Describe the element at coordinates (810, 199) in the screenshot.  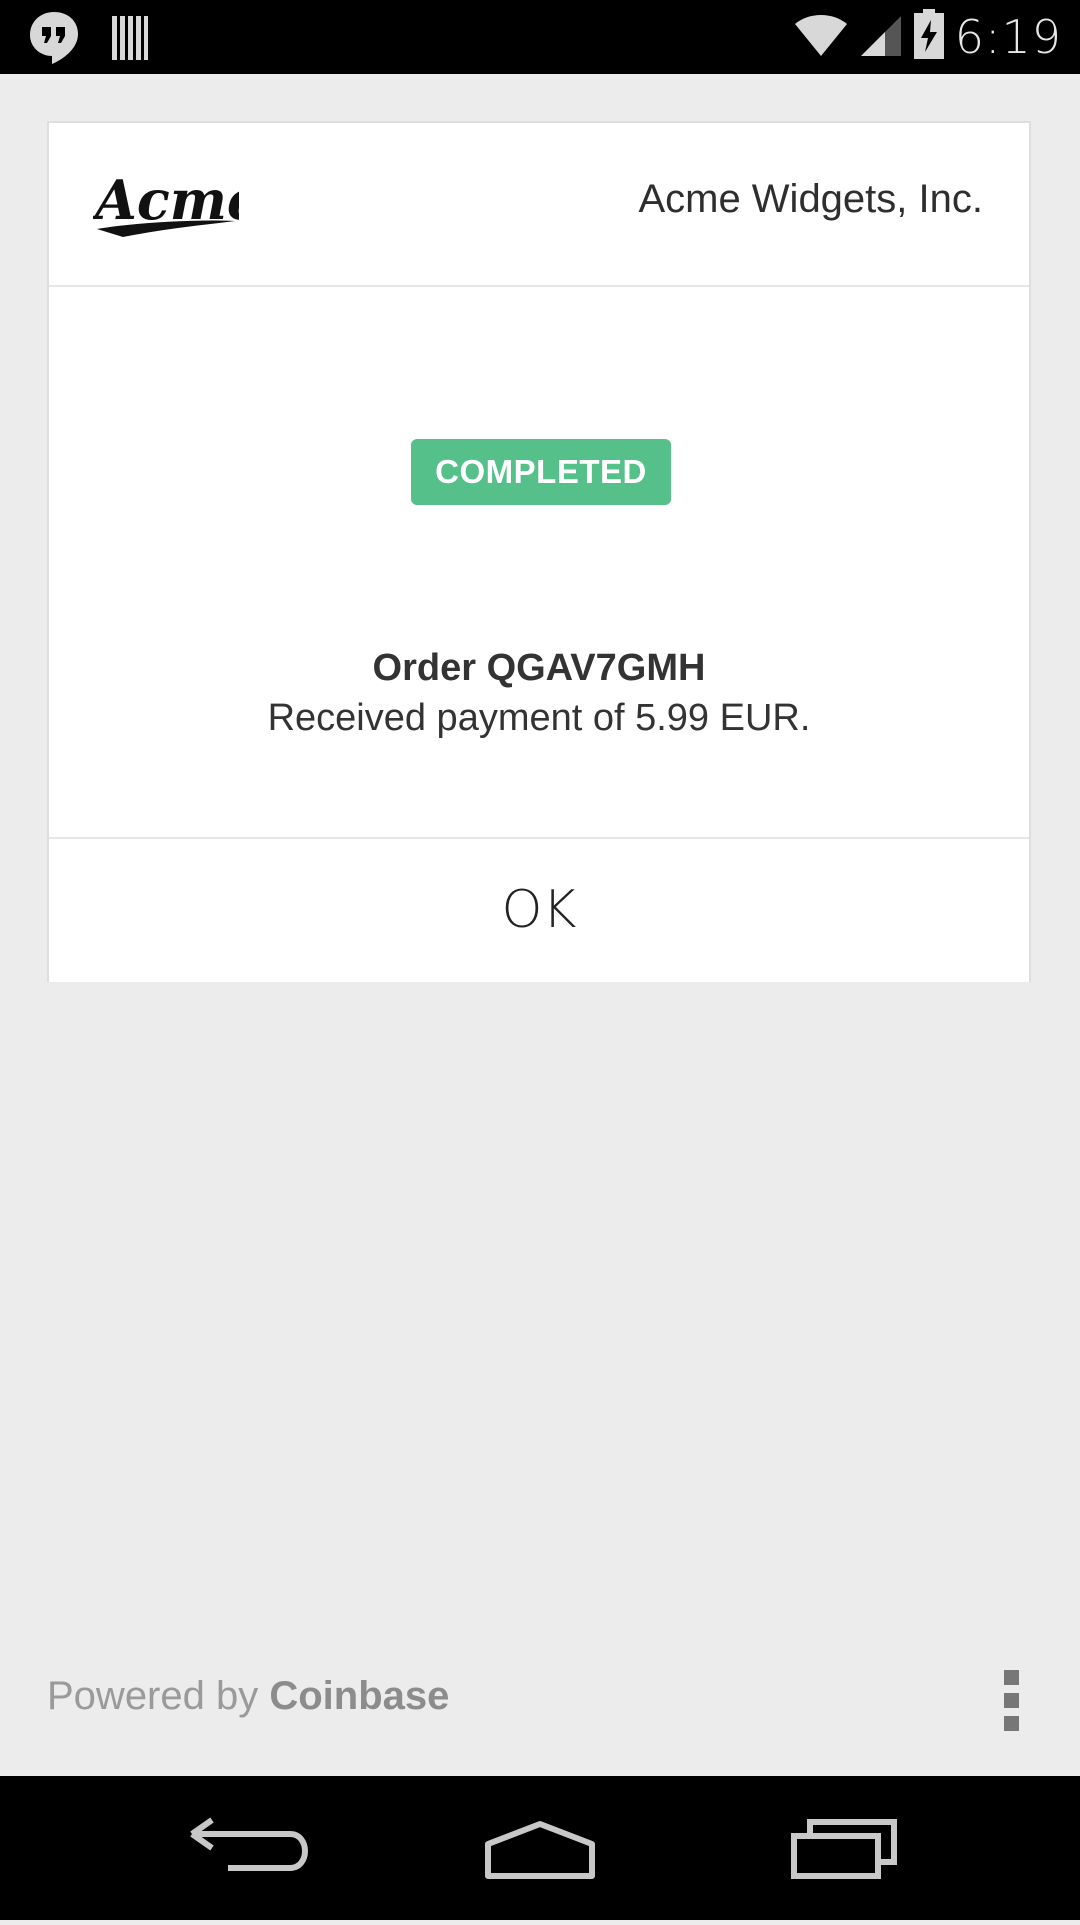
I see `merchant-name: Acme Widgets, Inc.` at that location.